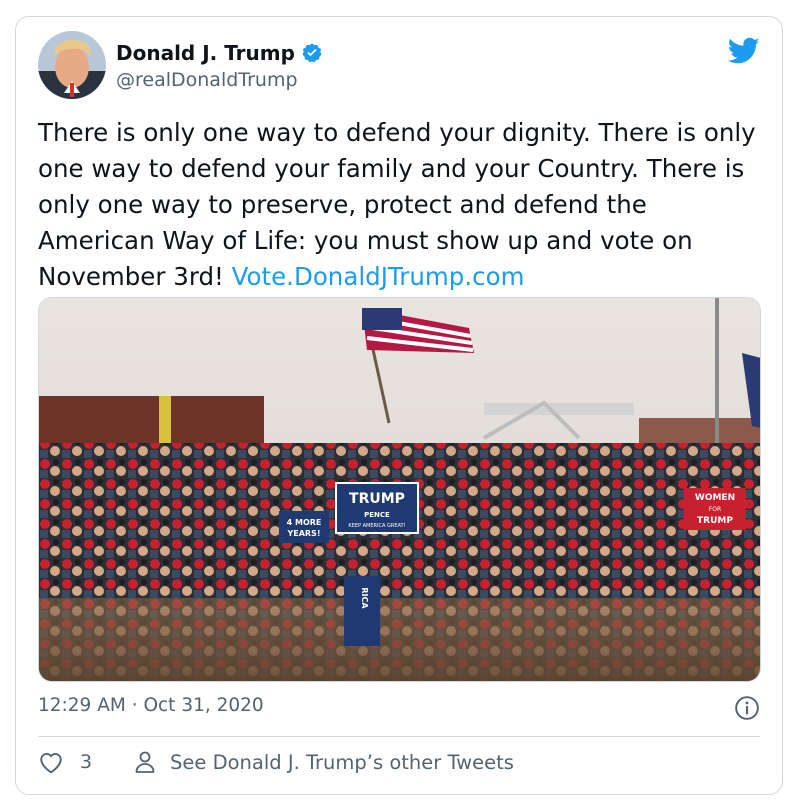  I want to click on author-name-row: Donald J. Trump, so click(219, 53).